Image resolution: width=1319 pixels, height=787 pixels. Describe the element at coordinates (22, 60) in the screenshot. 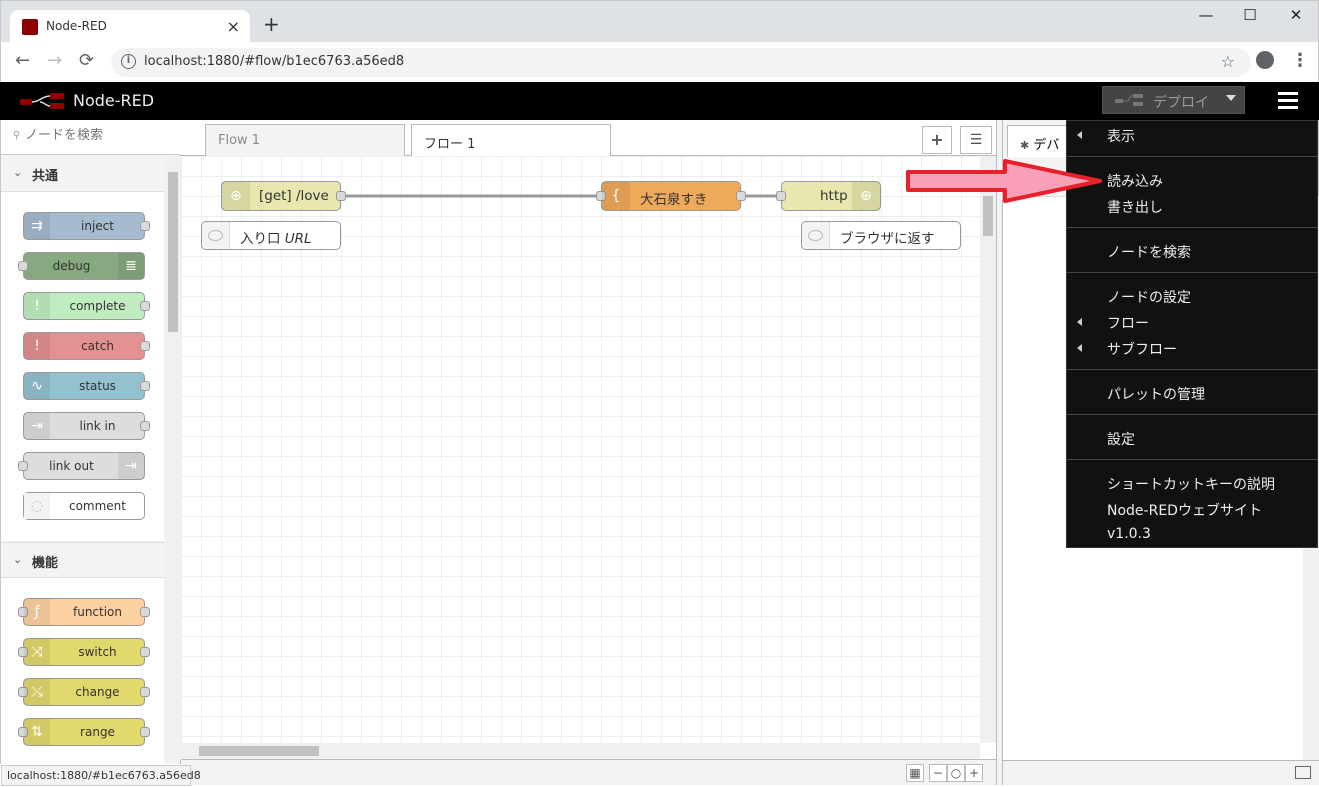

I see `back-icon: ←` at that location.